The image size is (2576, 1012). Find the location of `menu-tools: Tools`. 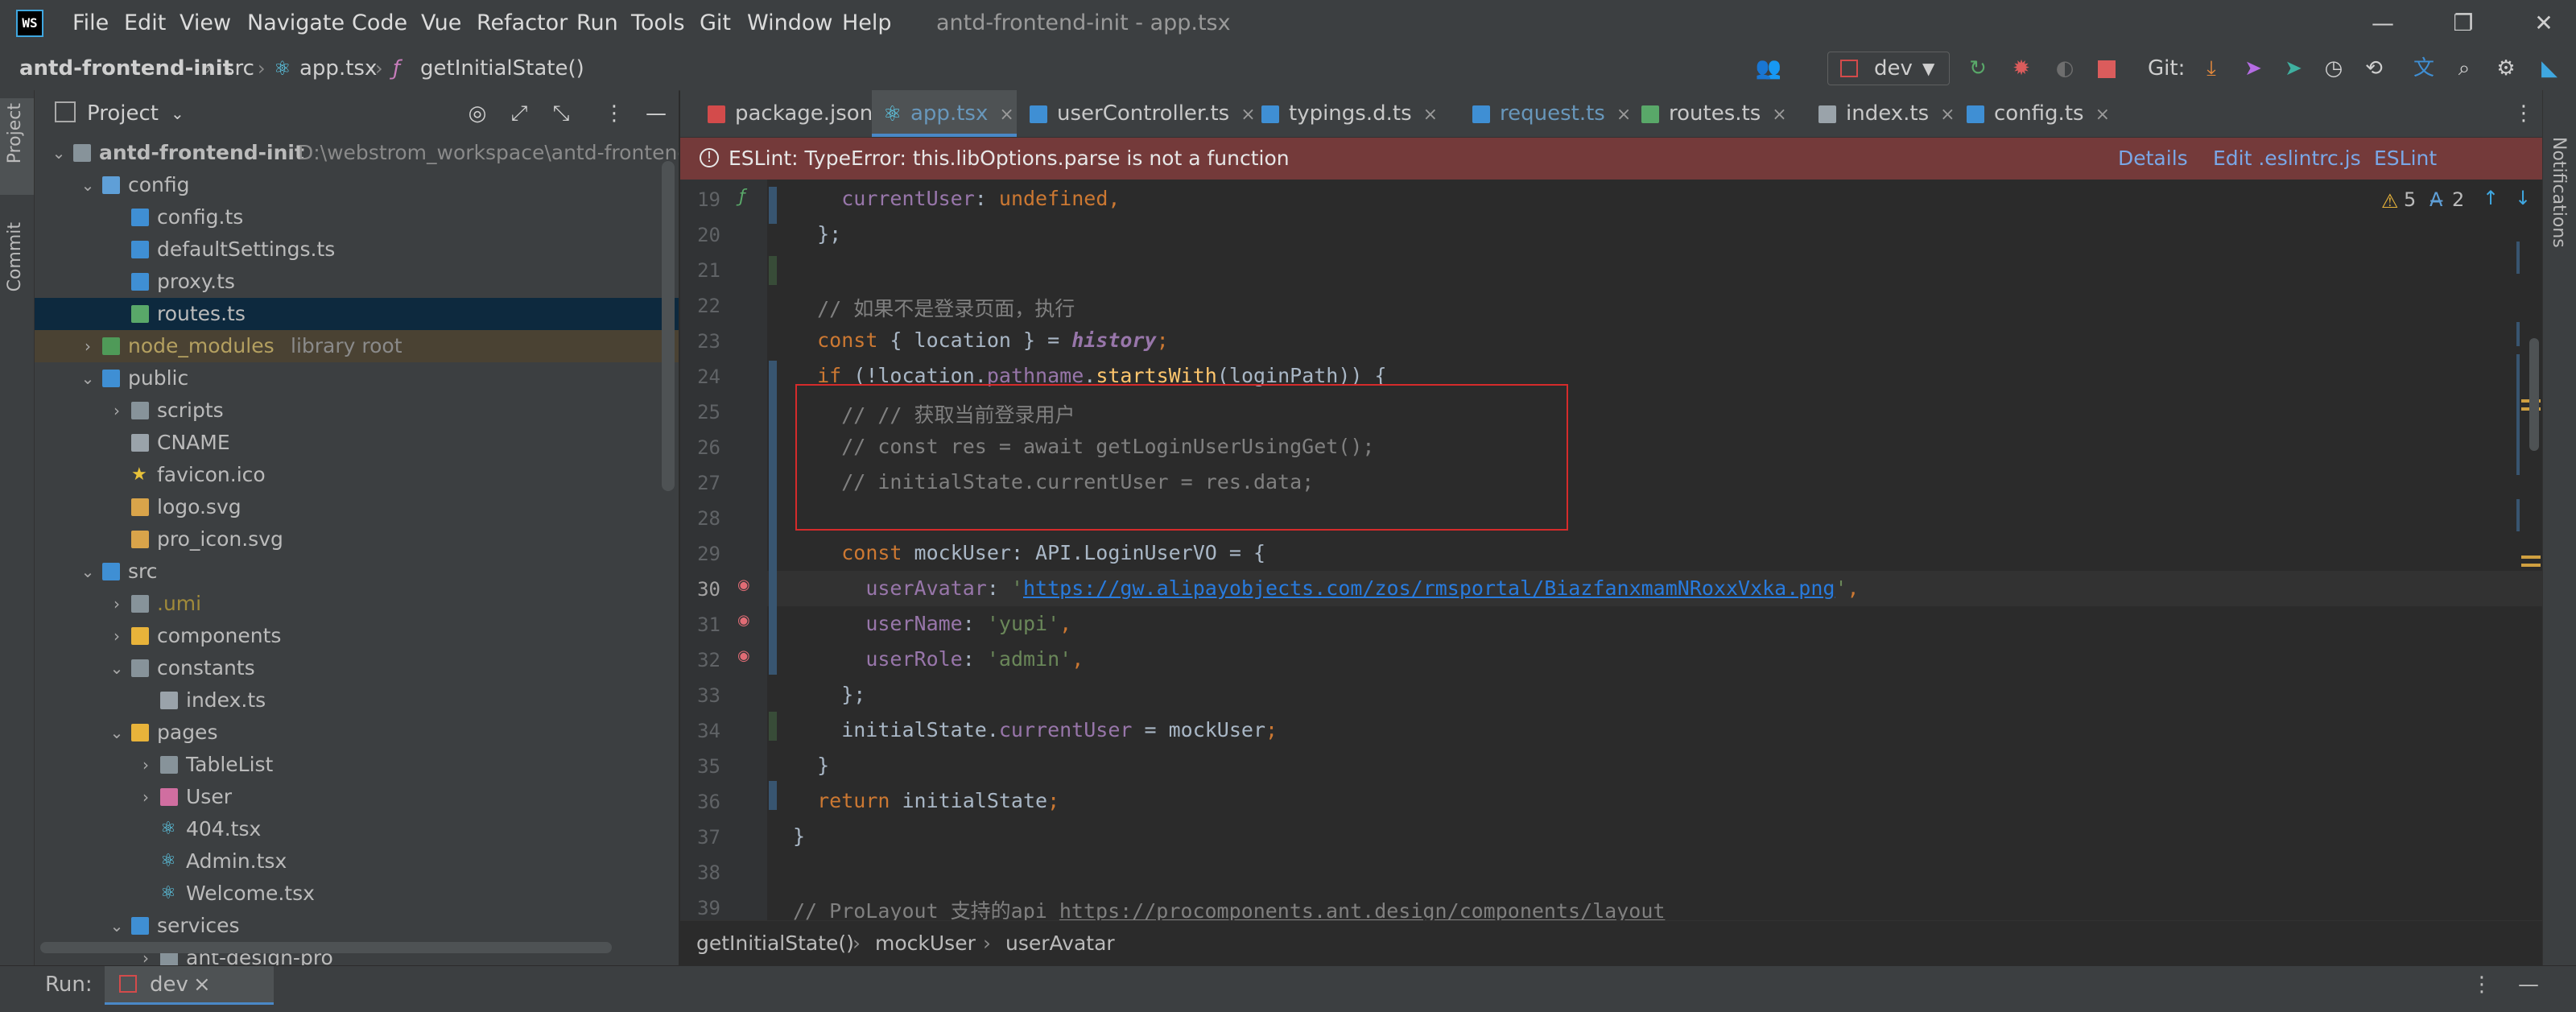

menu-tools: Tools is located at coordinates (658, 23).